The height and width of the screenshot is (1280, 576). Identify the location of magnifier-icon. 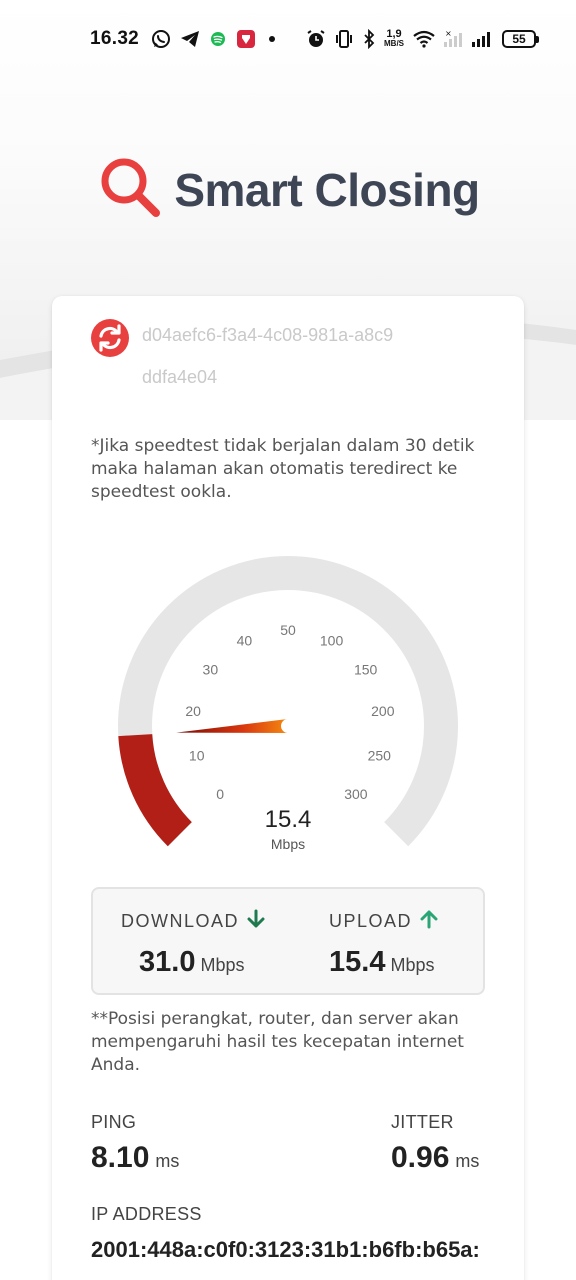
(131, 190).